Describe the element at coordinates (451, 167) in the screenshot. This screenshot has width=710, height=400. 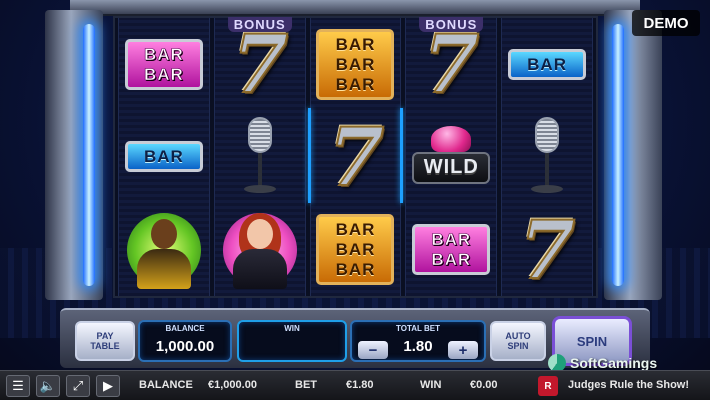
I see `wild-label: WILD` at that location.